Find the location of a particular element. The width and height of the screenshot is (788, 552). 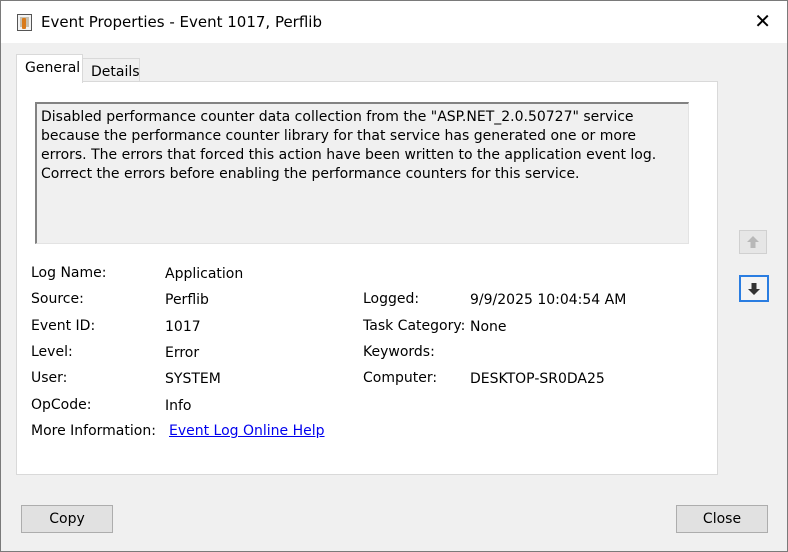

task-category-value: None is located at coordinates (488, 327).